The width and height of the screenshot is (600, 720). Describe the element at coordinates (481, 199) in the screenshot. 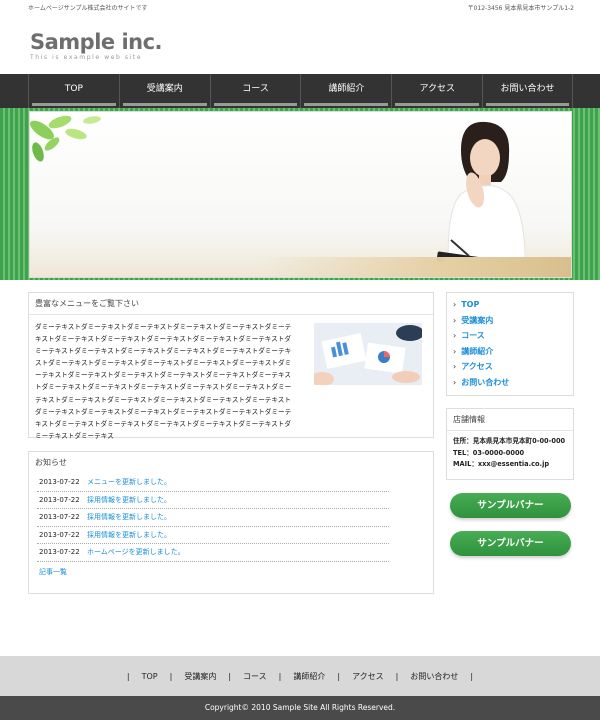

I see `woman-photo` at that location.